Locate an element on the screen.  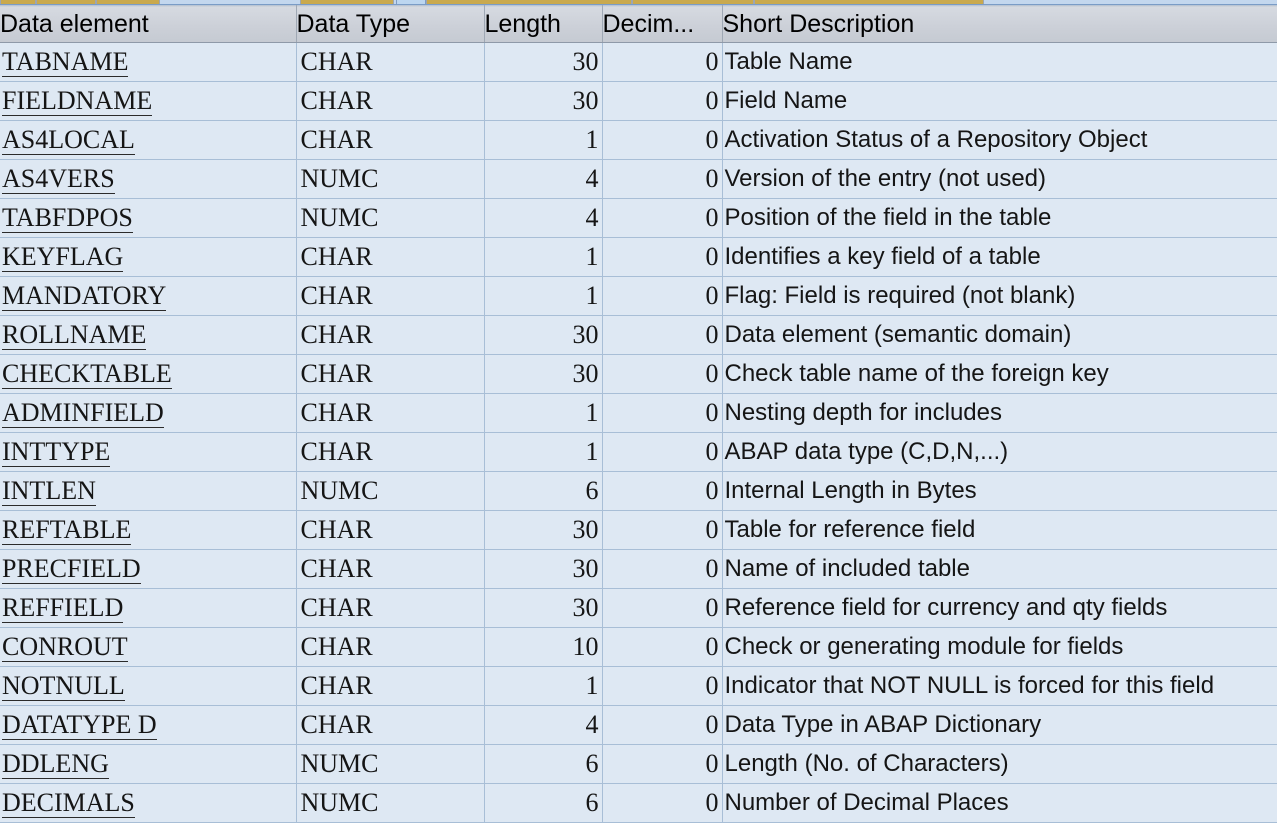
cell-data-element: TABFDPOS is located at coordinates (148, 218).